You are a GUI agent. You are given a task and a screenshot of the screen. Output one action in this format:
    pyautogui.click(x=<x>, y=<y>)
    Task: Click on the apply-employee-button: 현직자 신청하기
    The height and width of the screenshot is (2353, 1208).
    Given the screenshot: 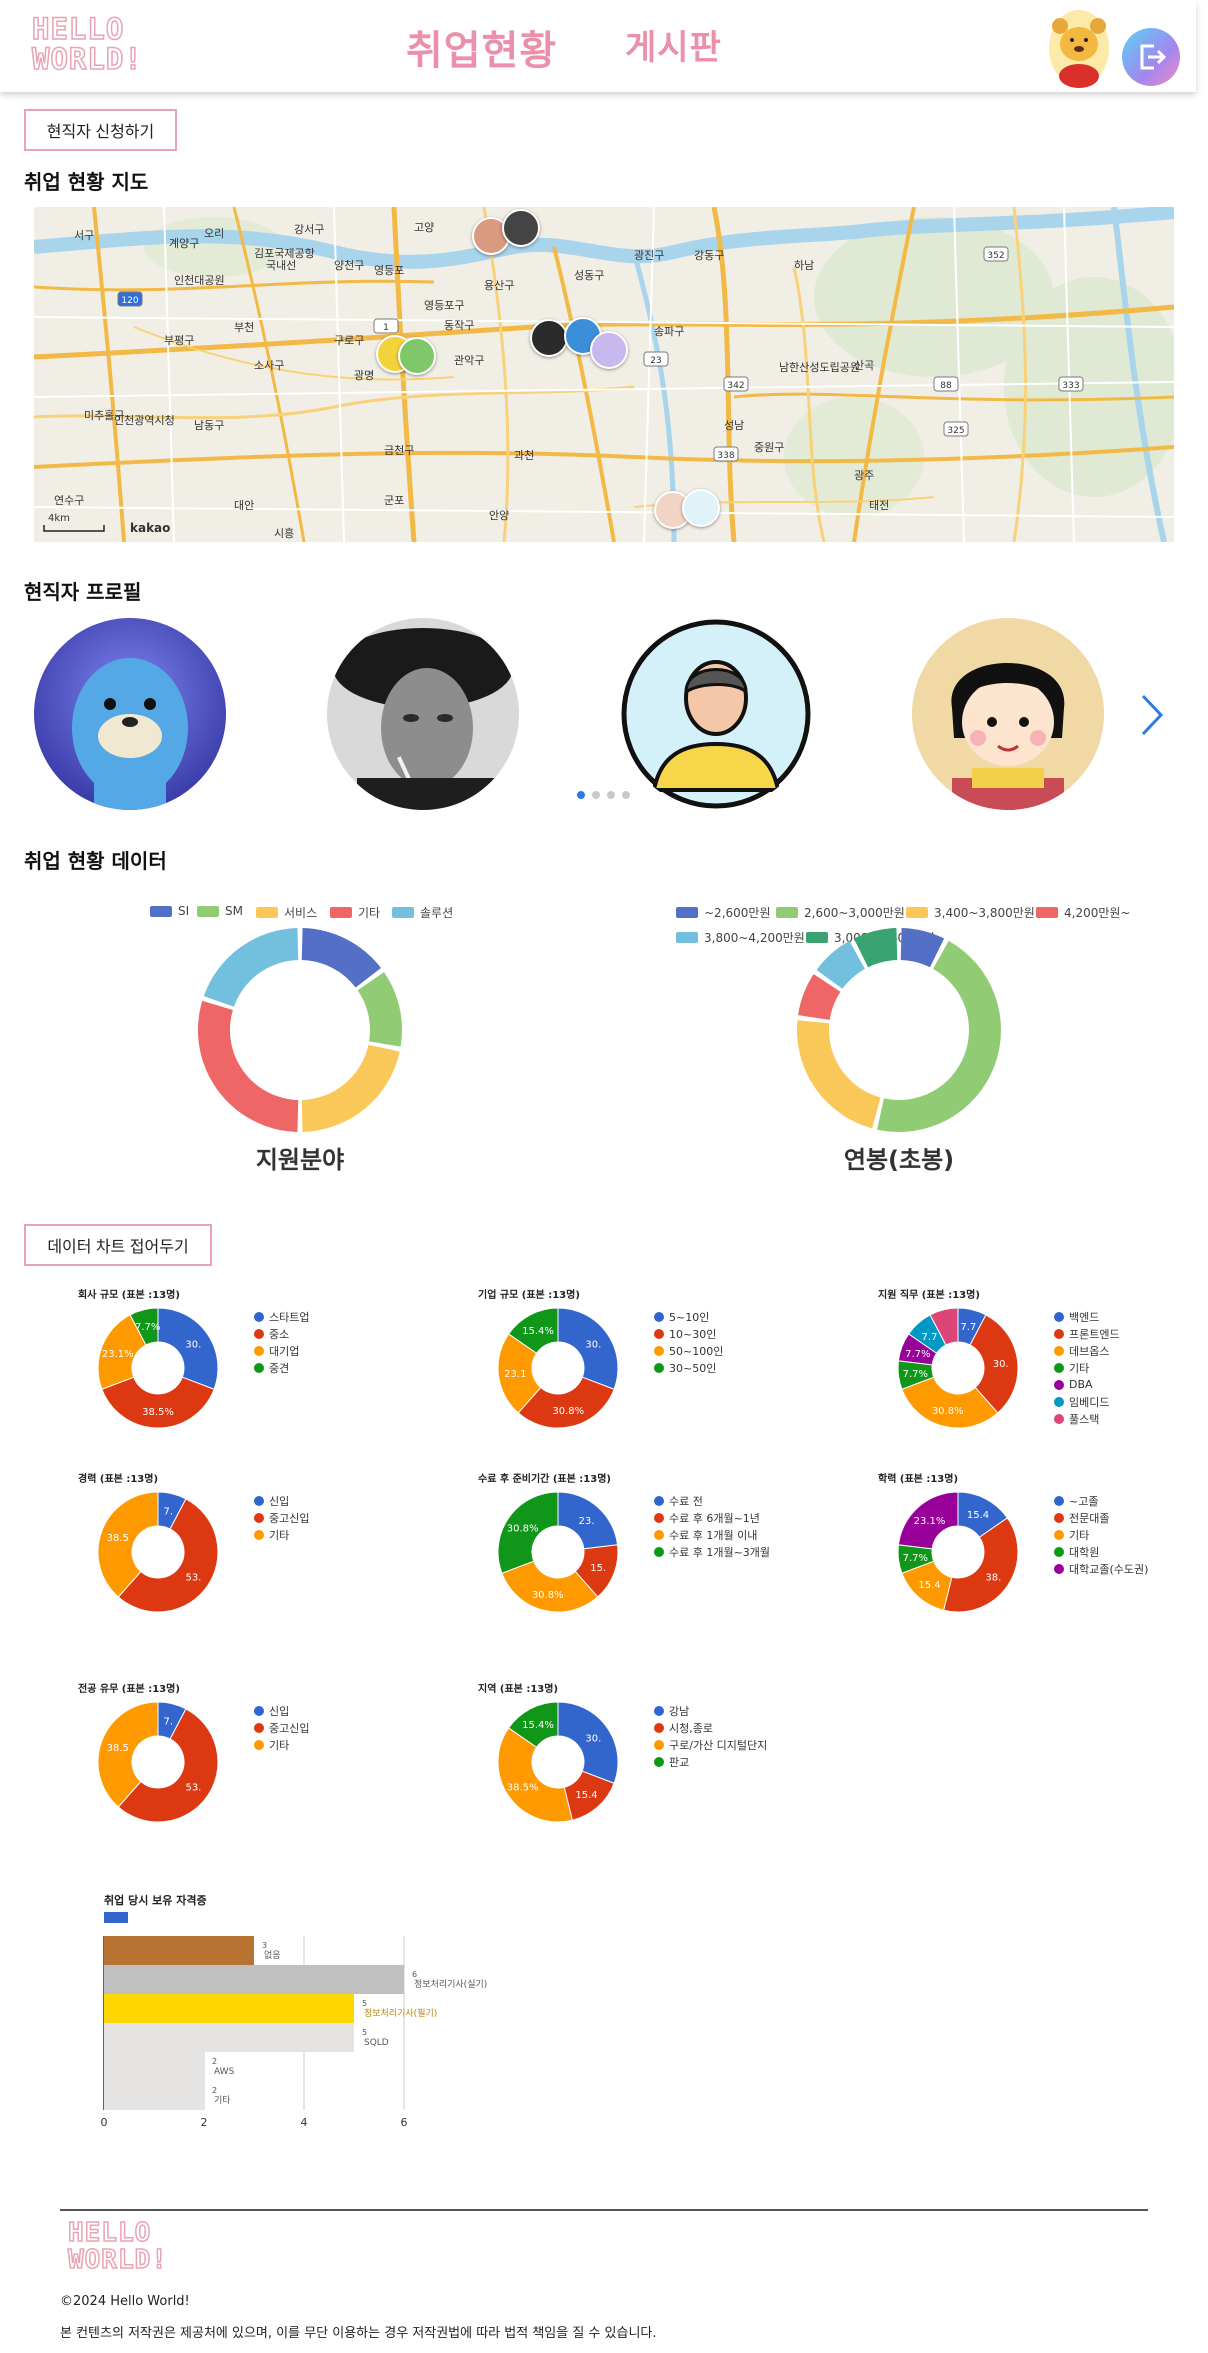 What is the action you would take?
    pyautogui.click(x=100, y=130)
    